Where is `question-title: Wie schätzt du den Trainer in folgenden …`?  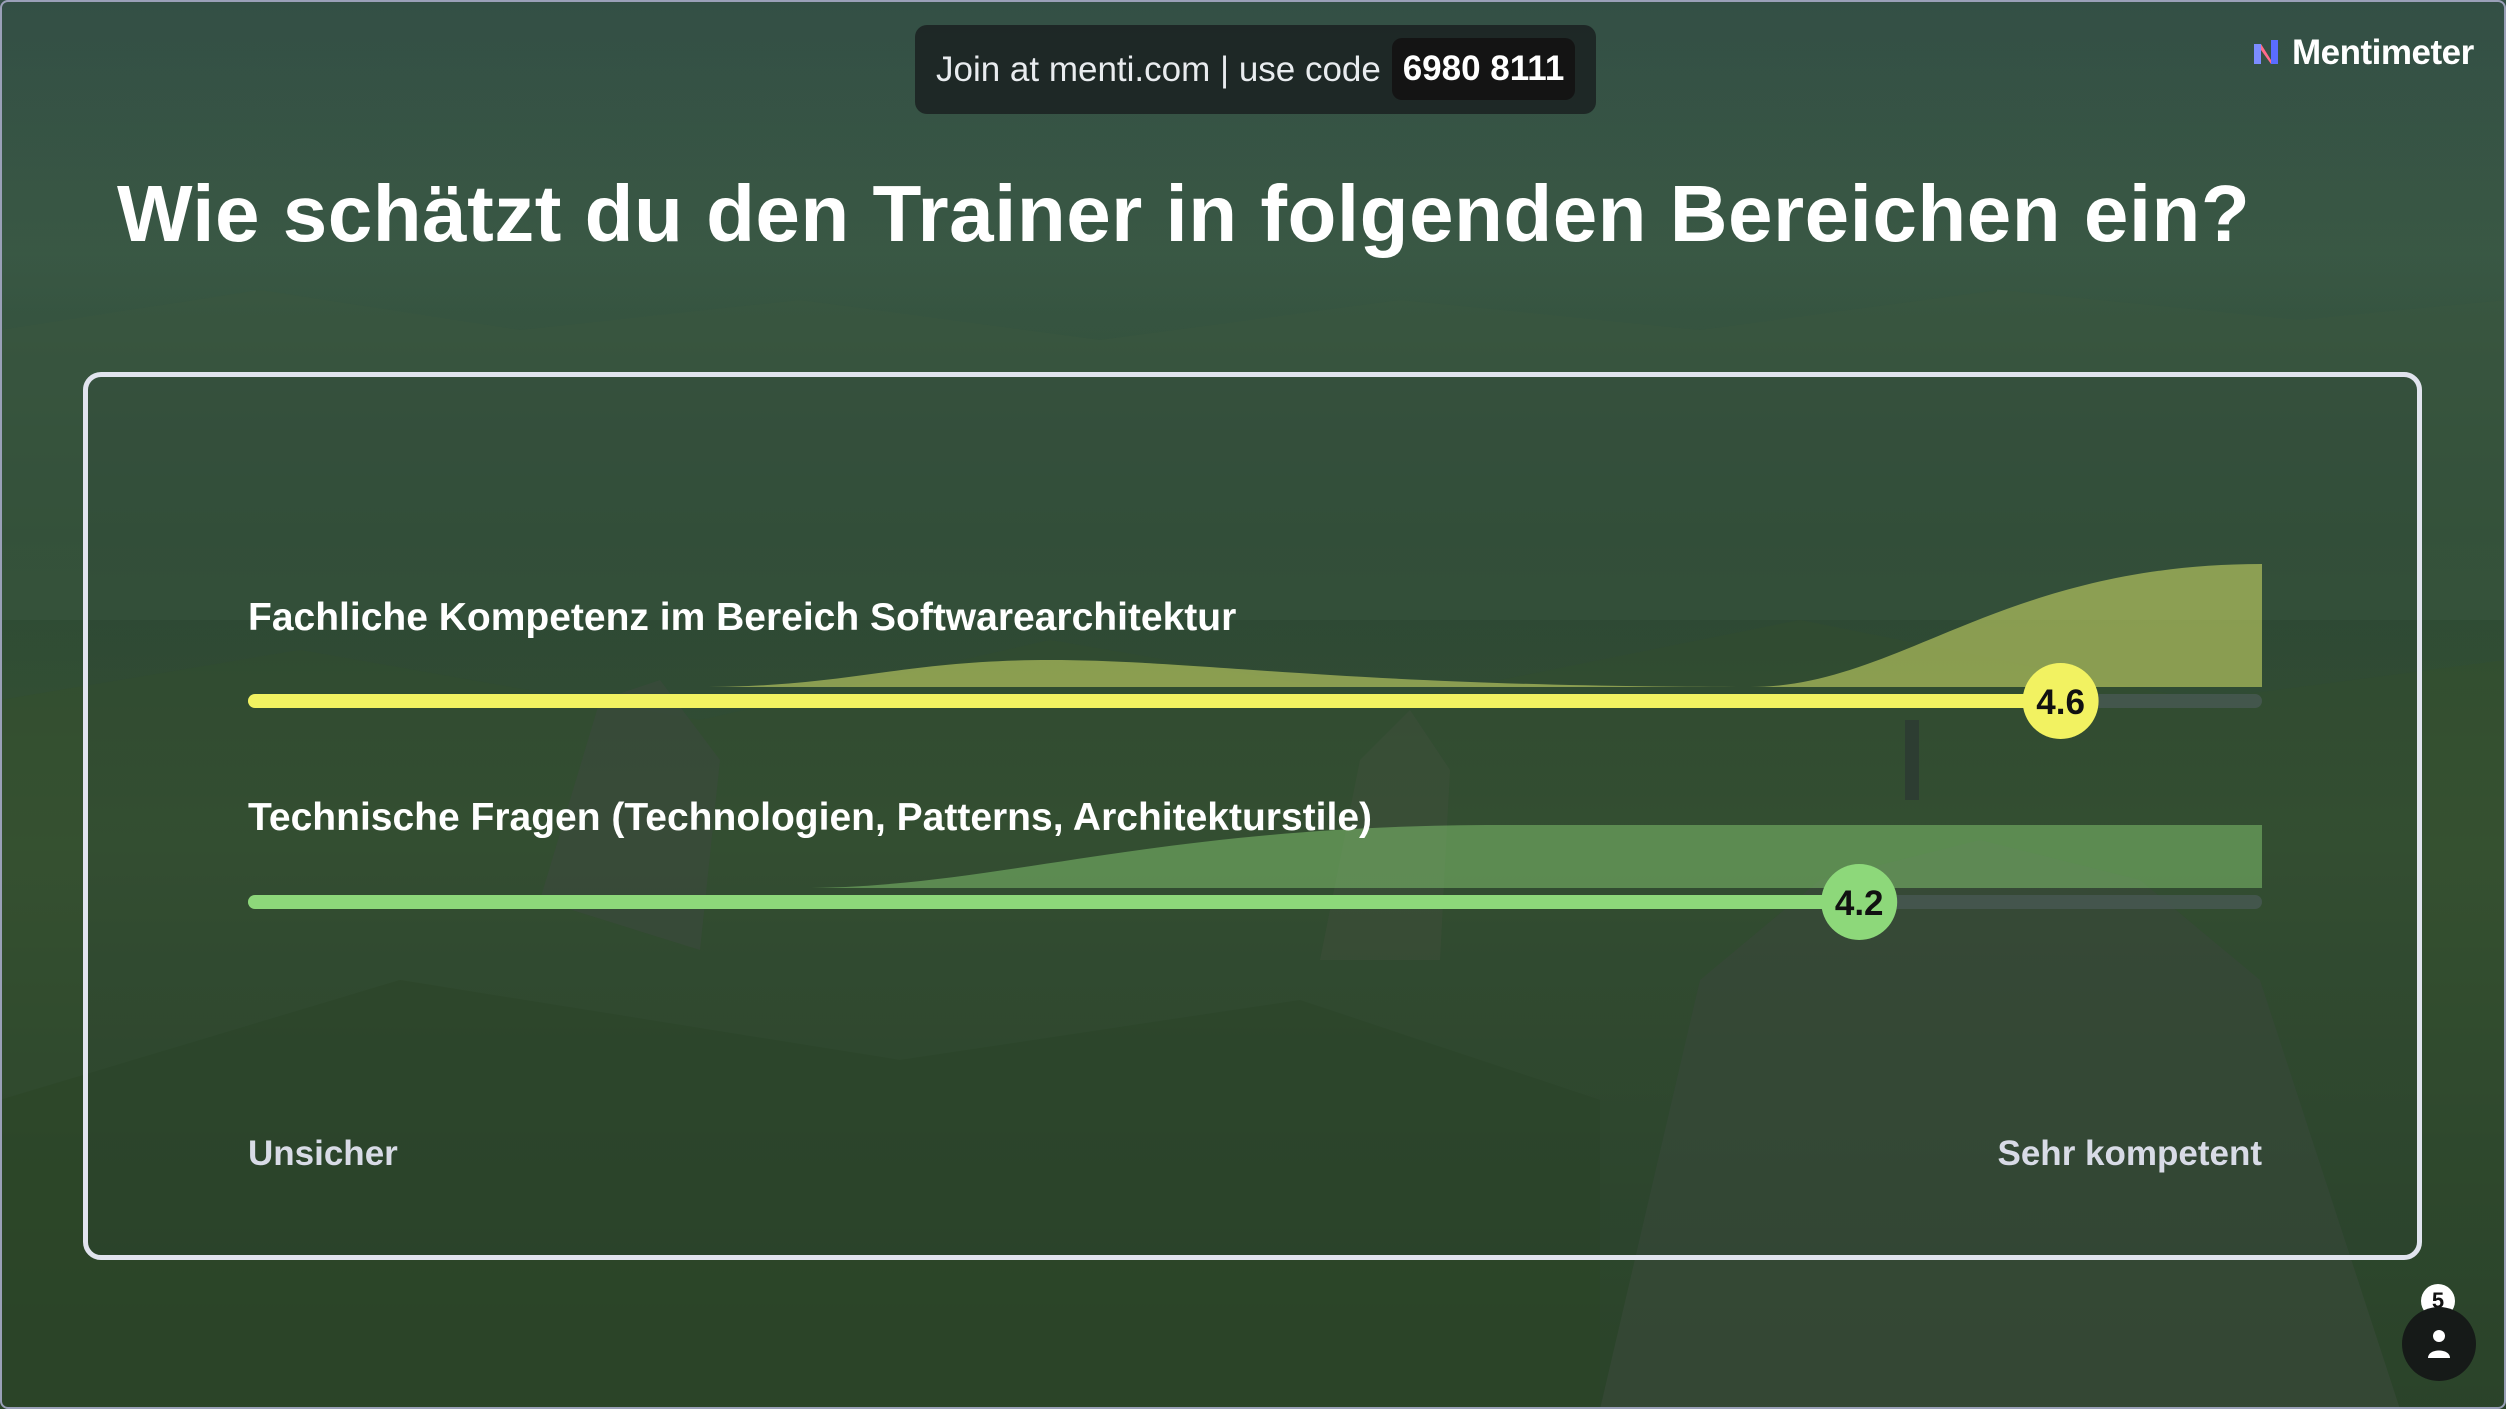
question-title: Wie schätzt du den Trainer in folgenden … is located at coordinates (1184, 213).